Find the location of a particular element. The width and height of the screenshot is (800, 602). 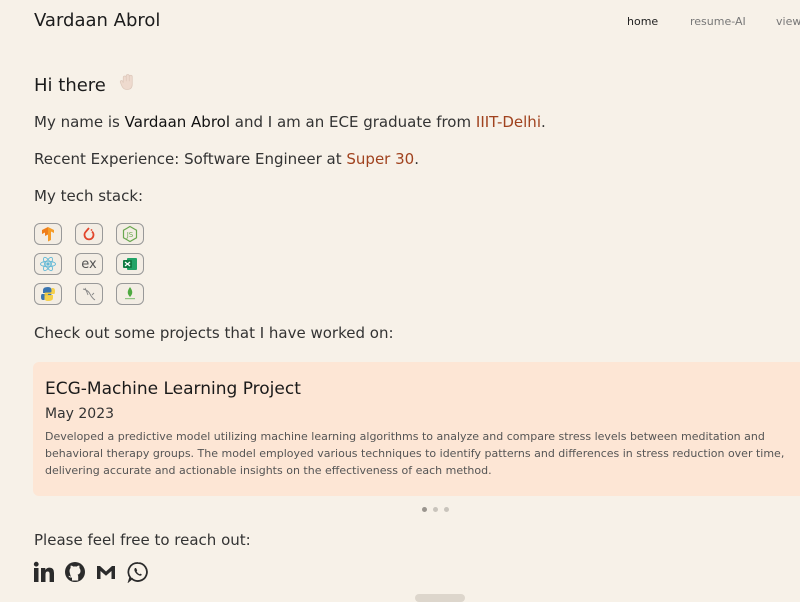

intro-name: Vardaan Abrol is located at coordinates (177, 122).